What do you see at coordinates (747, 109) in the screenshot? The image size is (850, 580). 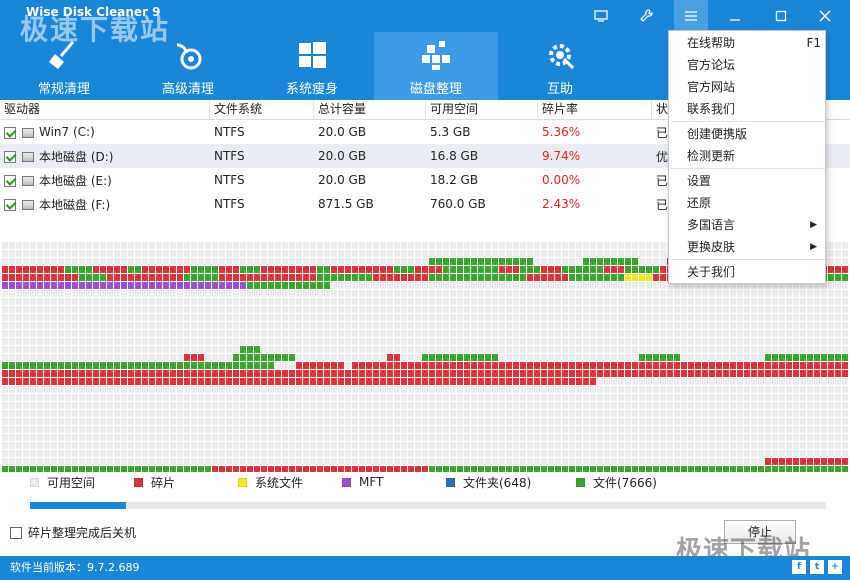 I see `menu-item-contact: 联系我们` at bounding box center [747, 109].